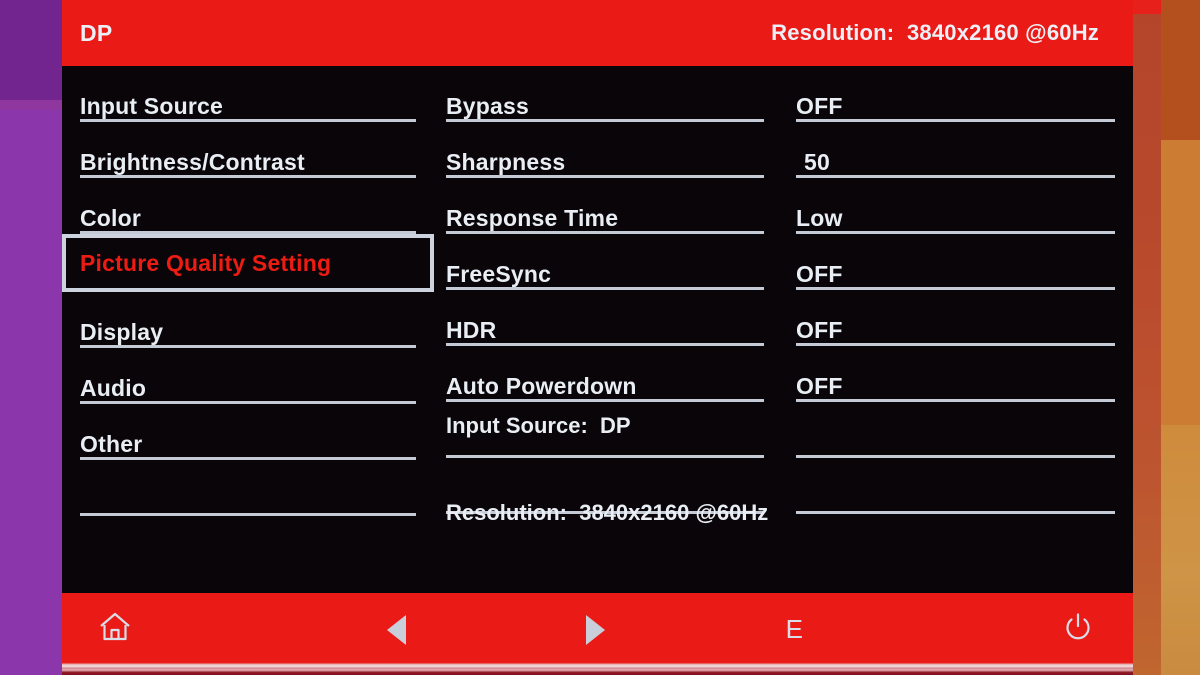  I want to click on sidebar-item-label: Display, so click(122, 332).